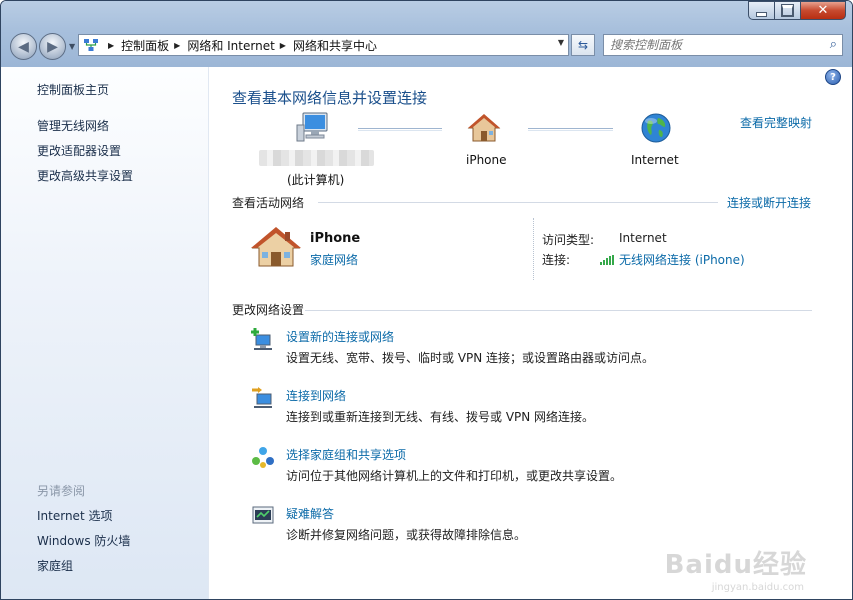  What do you see at coordinates (561, 42) in the screenshot?
I see `address-history-dropdown-icon: ▼` at bounding box center [561, 42].